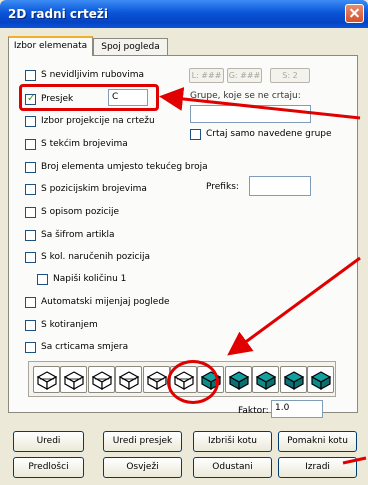  What do you see at coordinates (50, 46) in the screenshot?
I see `tab-izbor-elemenata: Izbor elemenata` at bounding box center [50, 46].